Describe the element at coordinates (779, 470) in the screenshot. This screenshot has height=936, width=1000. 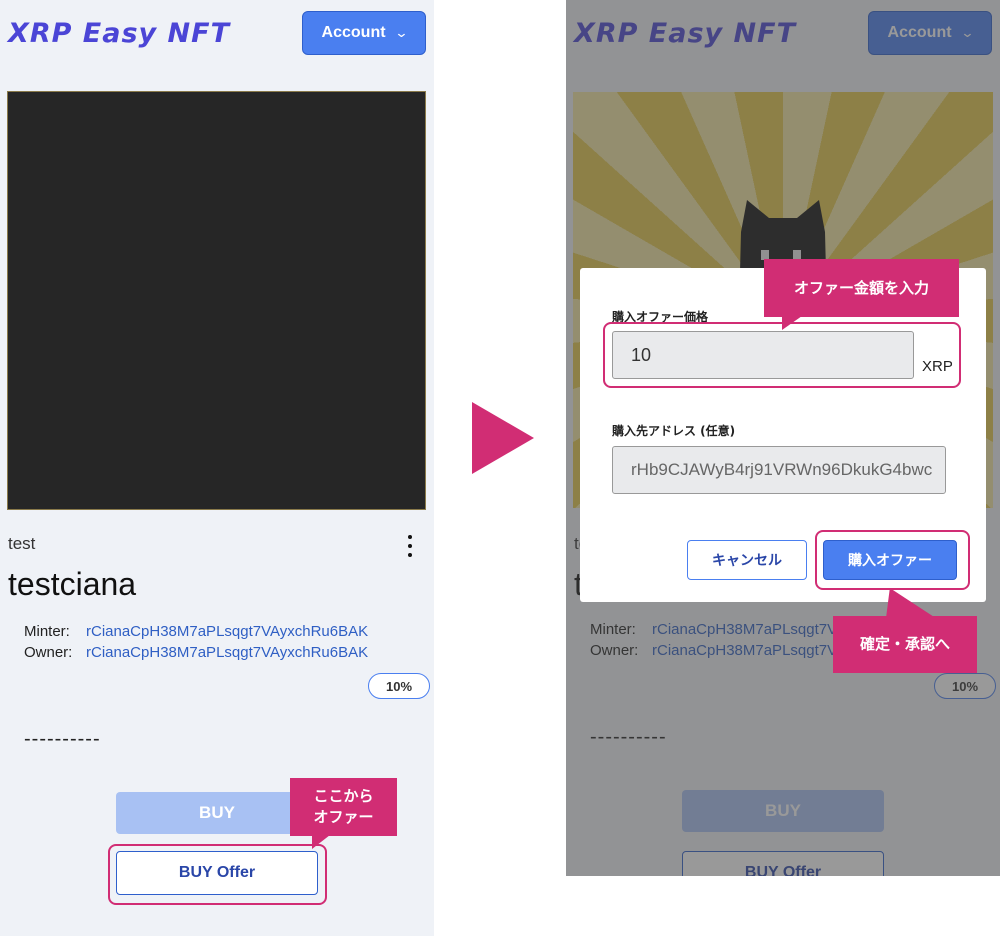
I see `destination-address-input: rHb9CJAWyB4rj91VRWn96DkukG4bwc` at that location.